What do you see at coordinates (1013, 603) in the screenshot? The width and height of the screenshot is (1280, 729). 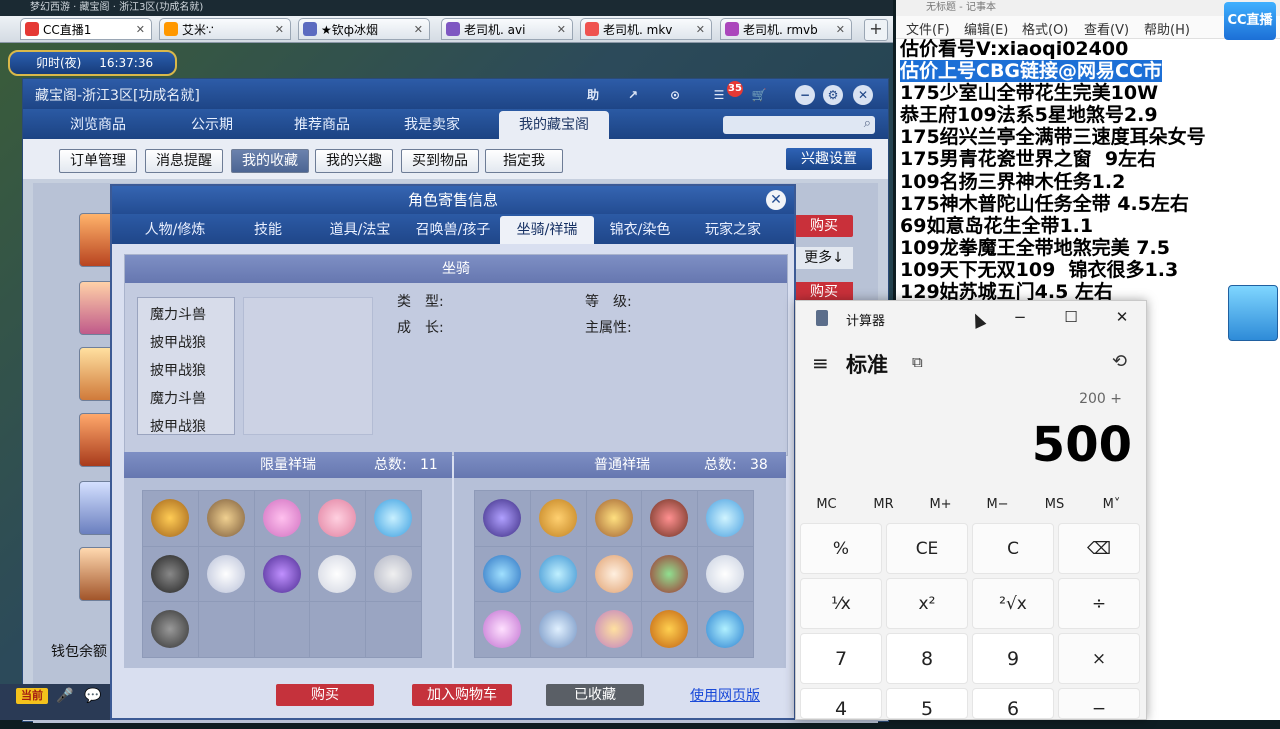 I see `sqrt-key: ²√x` at bounding box center [1013, 603].